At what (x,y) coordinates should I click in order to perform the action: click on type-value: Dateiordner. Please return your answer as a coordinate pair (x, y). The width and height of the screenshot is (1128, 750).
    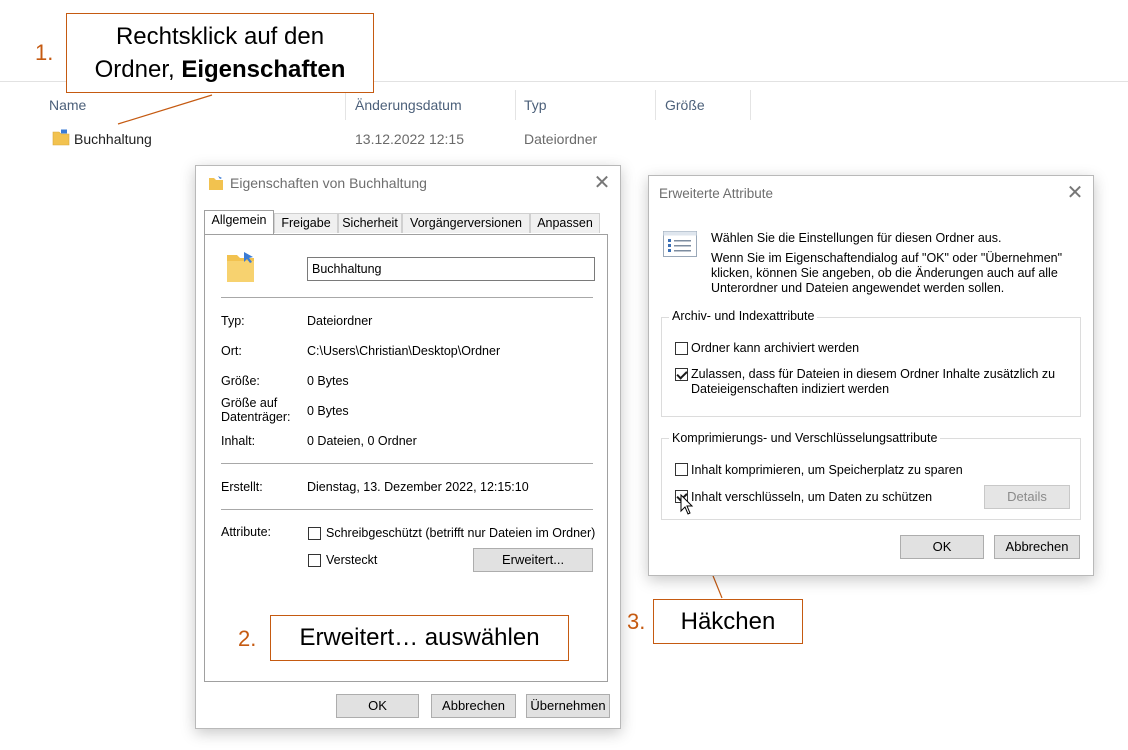
    Looking at the image, I should click on (340, 321).